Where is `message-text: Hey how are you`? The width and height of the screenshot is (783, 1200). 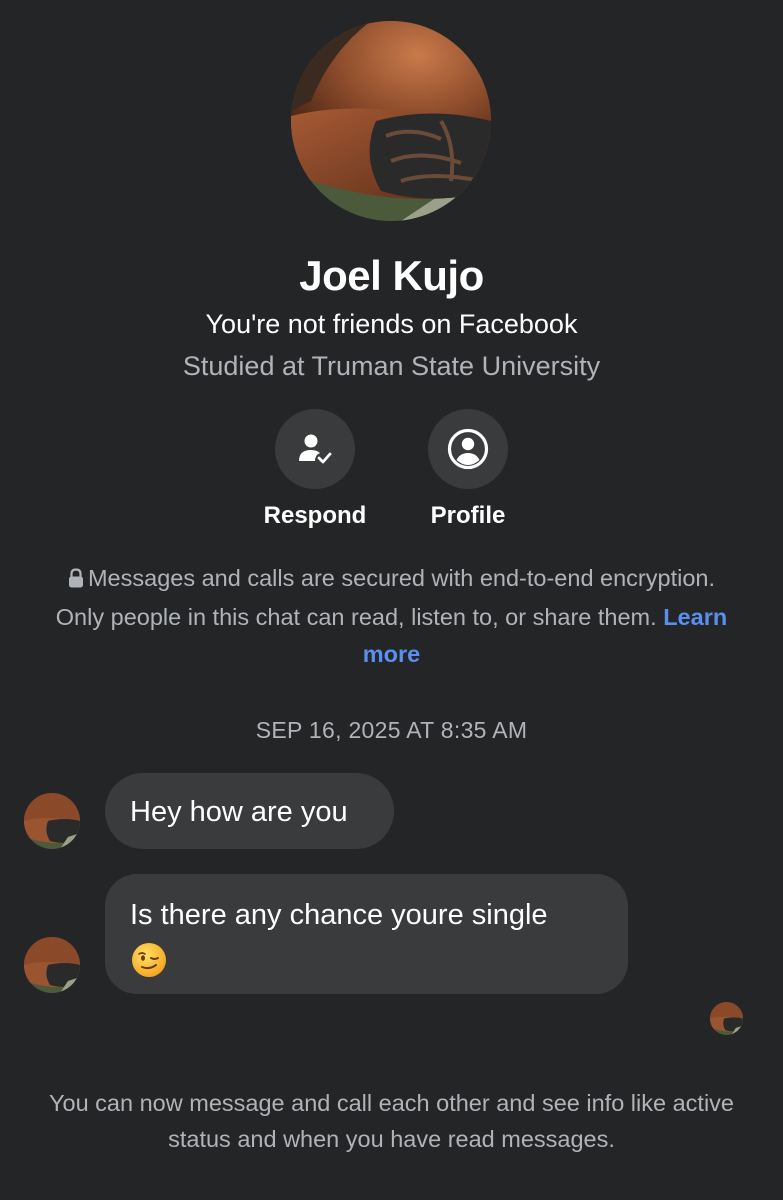 message-text: Hey how are you is located at coordinates (239, 812).